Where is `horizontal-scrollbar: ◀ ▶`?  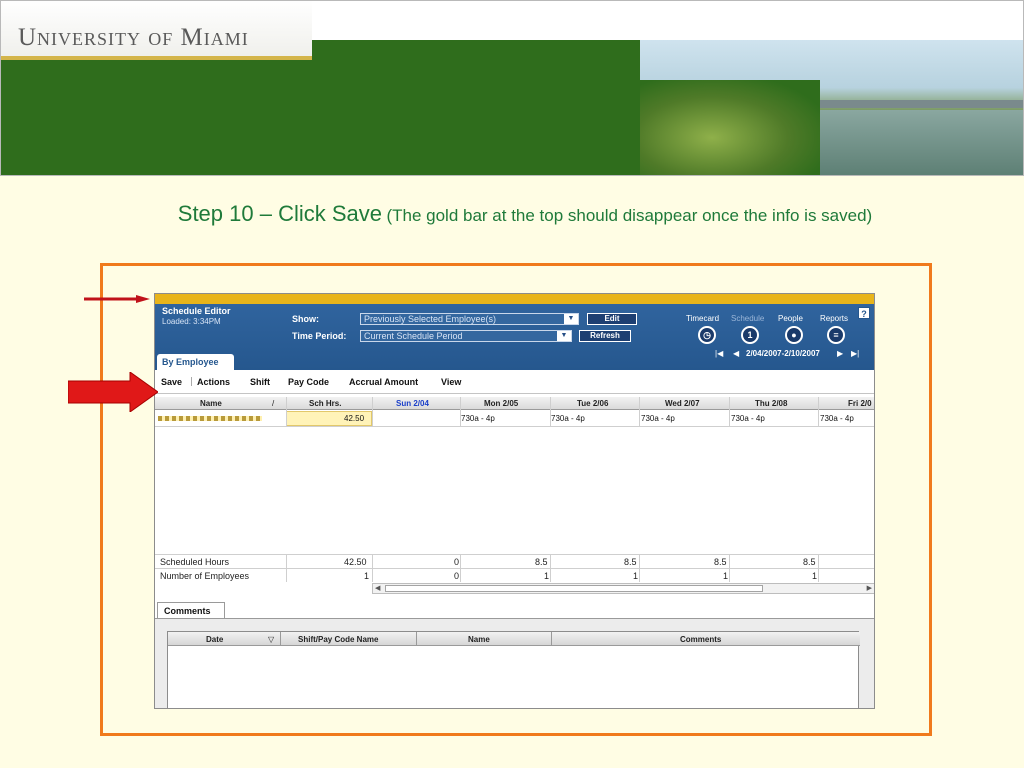 horizontal-scrollbar: ◀ ▶ is located at coordinates (623, 588).